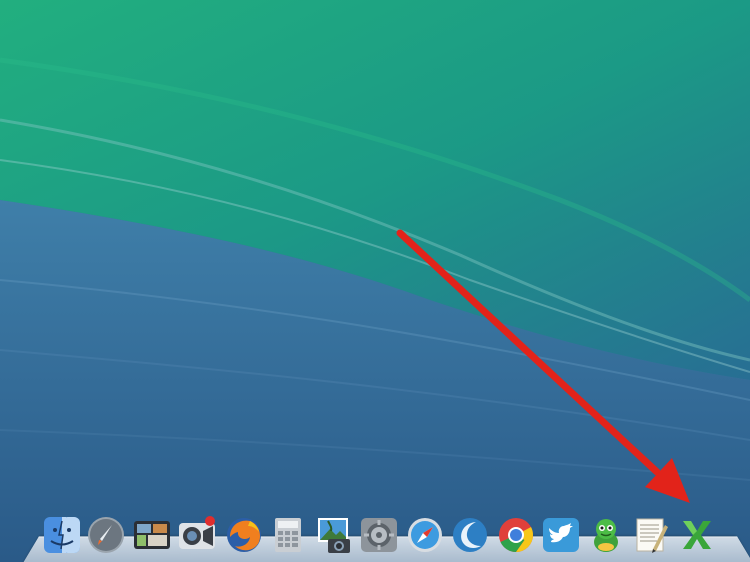  What do you see at coordinates (334, 535) in the screenshot?
I see `iphoto-icon` at bounding box center [334, 535].